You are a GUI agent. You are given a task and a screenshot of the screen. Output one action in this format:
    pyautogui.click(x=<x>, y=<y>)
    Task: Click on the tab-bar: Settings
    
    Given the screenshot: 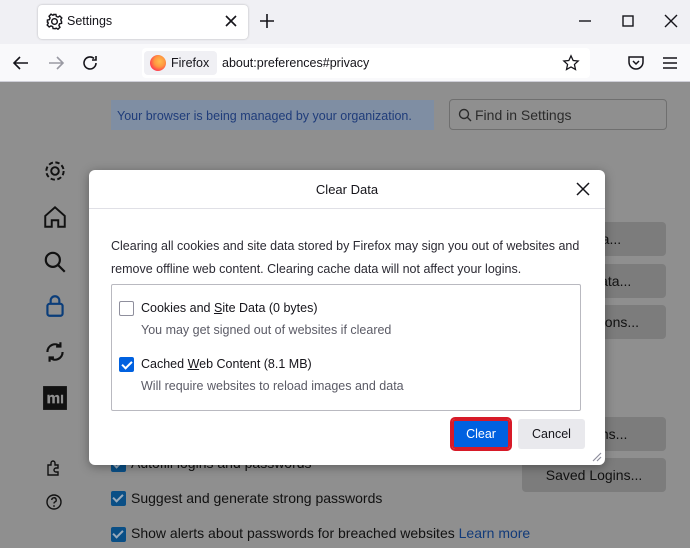 What is the action you would take?
    pyautogui.click(x=345, y=22)
    